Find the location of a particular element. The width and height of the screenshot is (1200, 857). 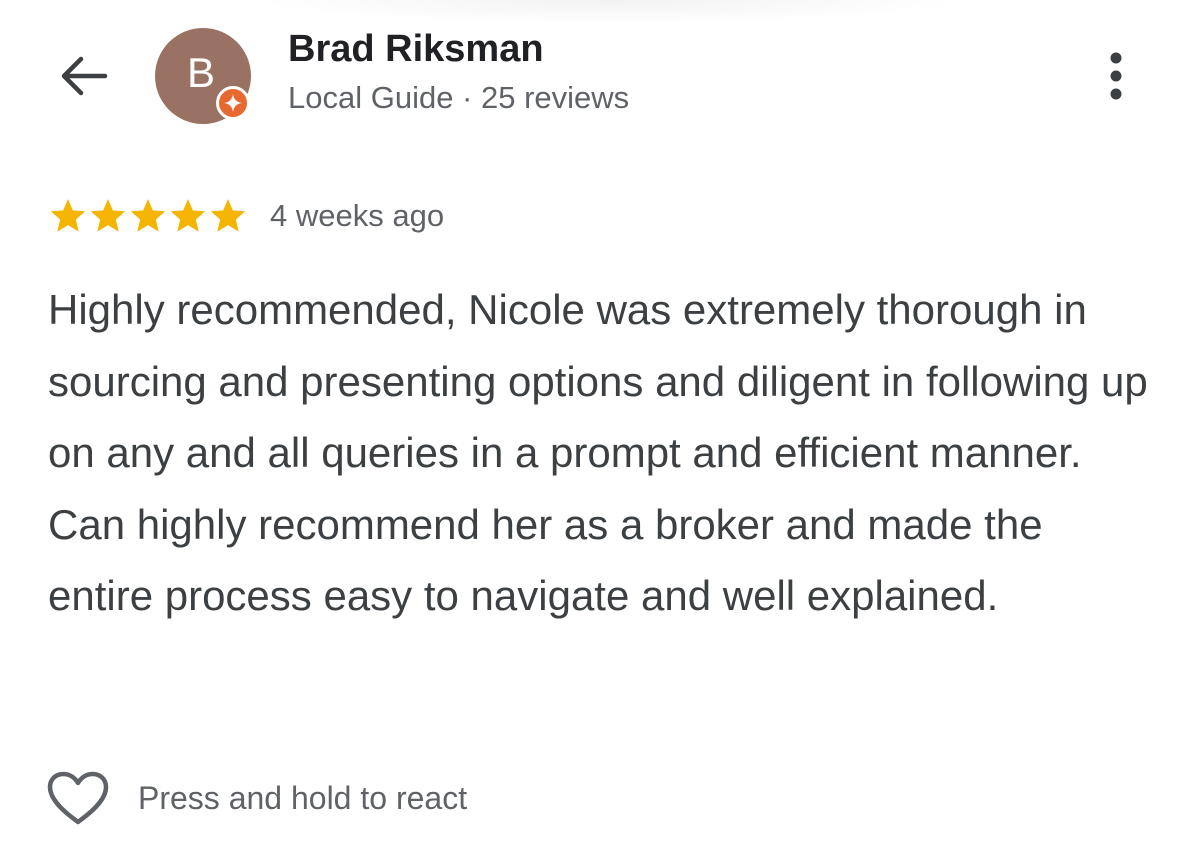

top-shadow is located at coordinates (610, 12).